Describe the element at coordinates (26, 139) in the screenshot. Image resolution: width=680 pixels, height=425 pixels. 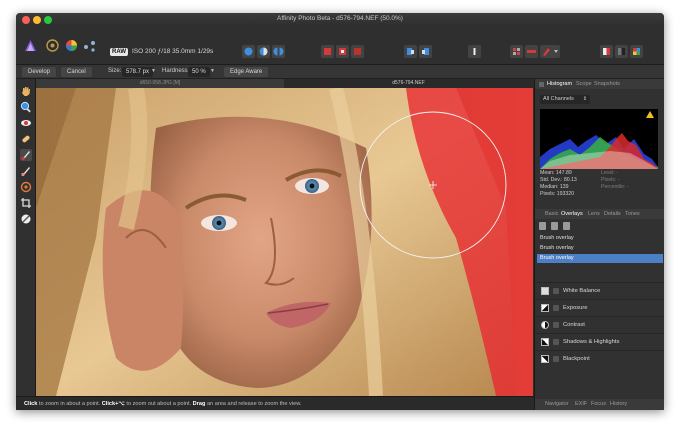
I see `blemish-tool-icon` at that location.